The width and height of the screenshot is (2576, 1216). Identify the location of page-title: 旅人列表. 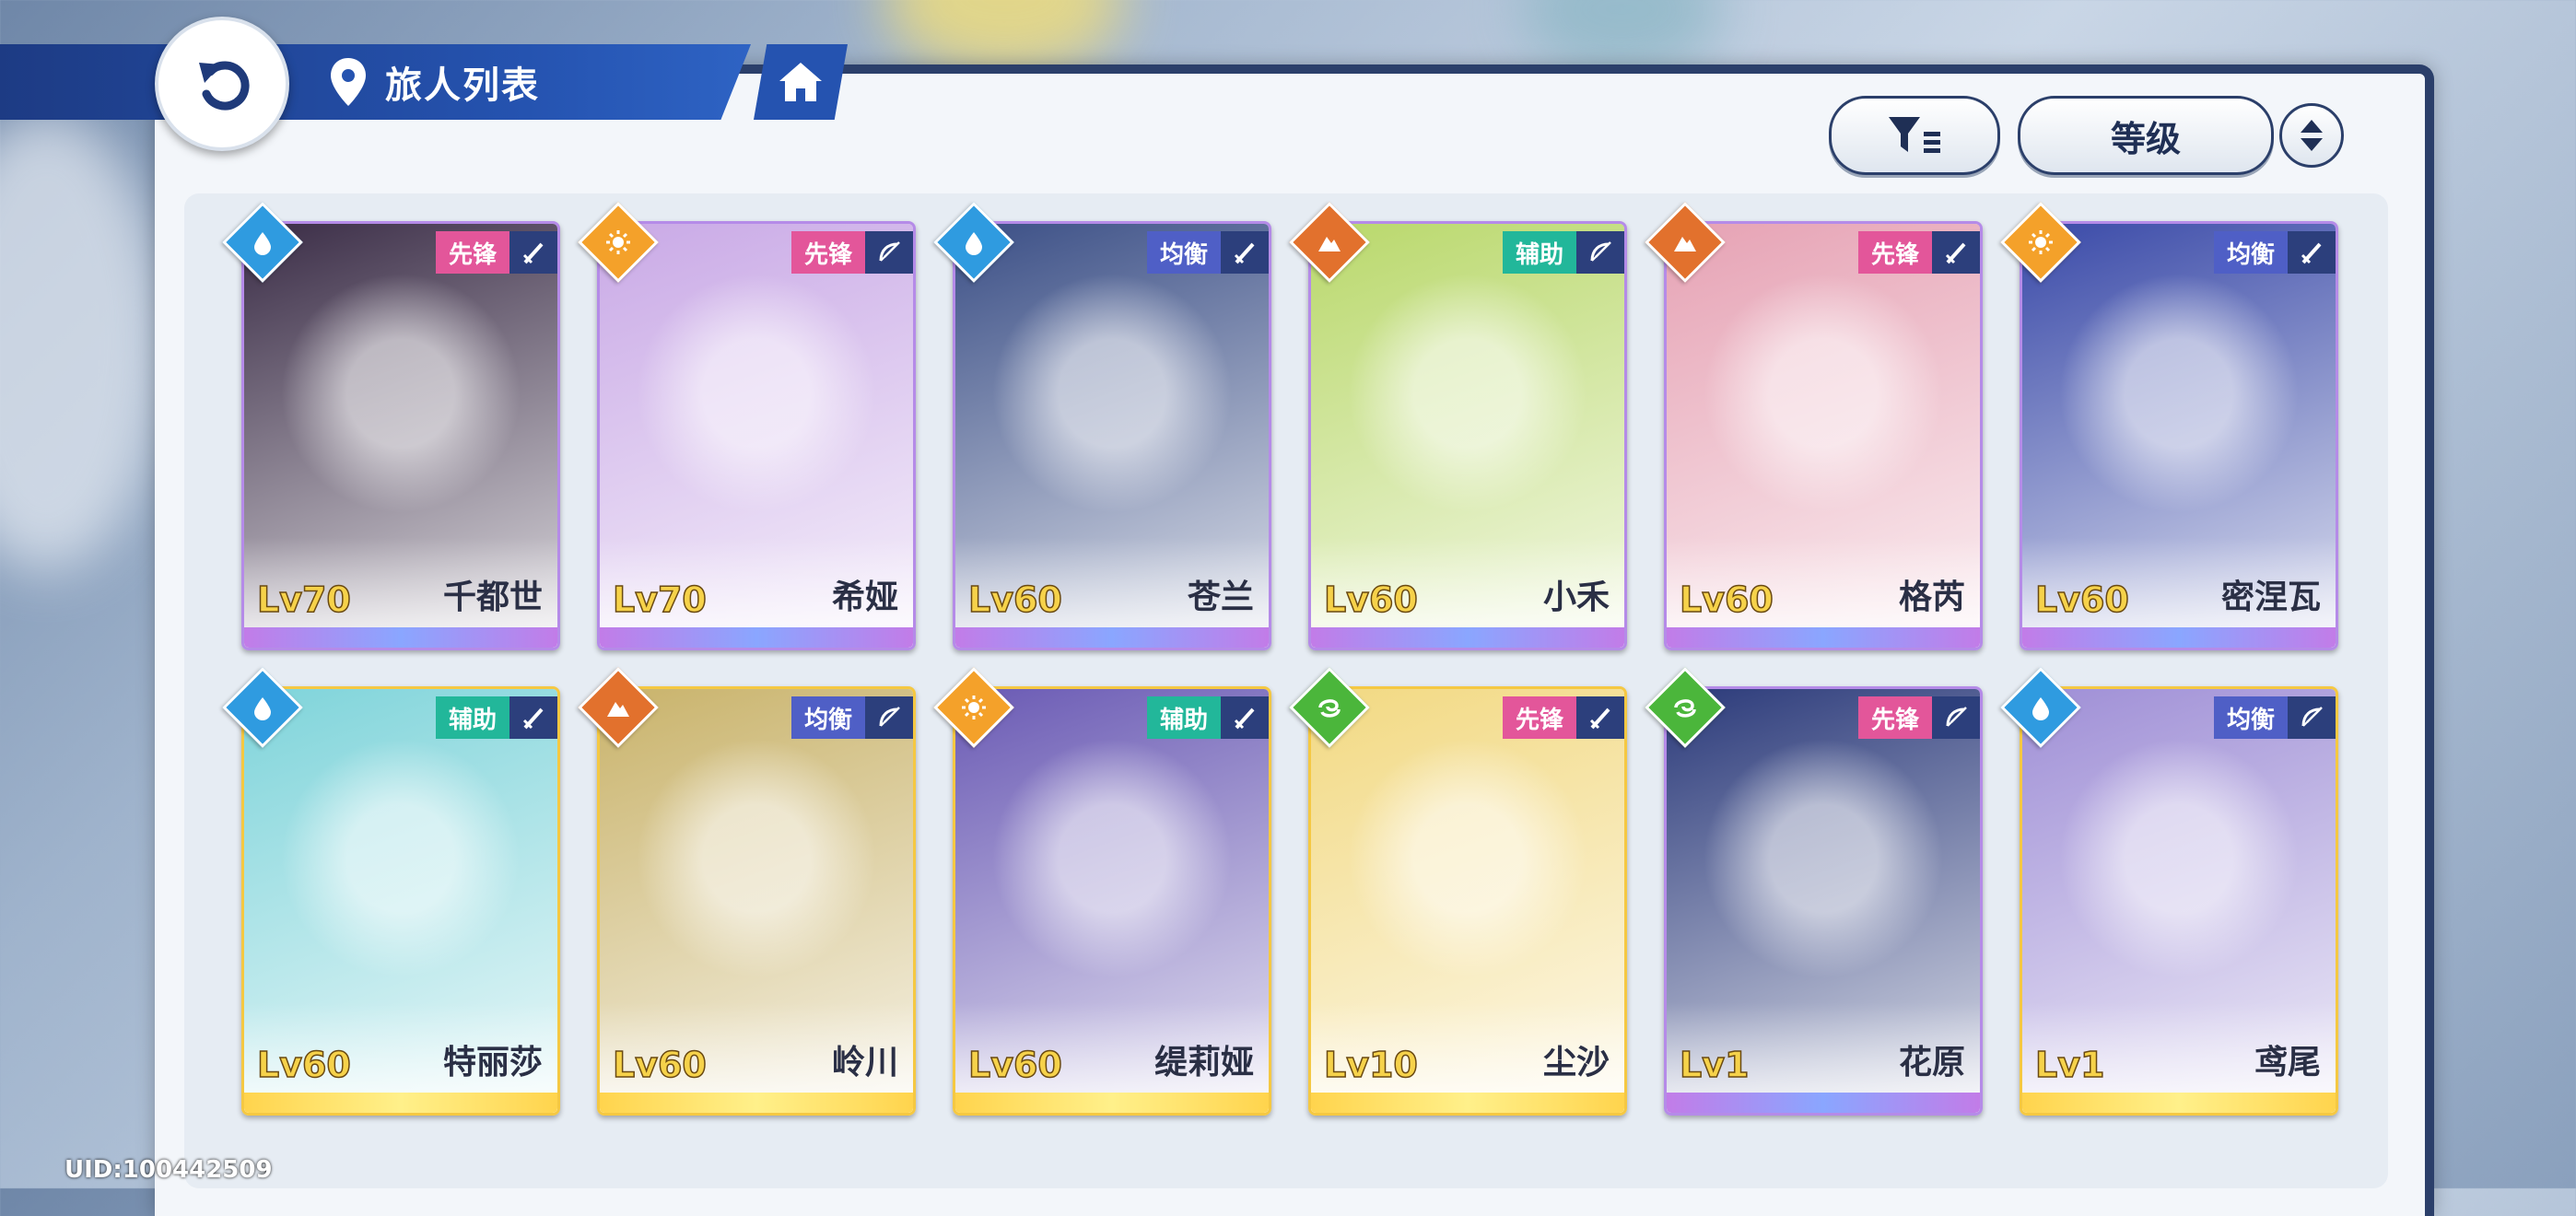
(462, 85).